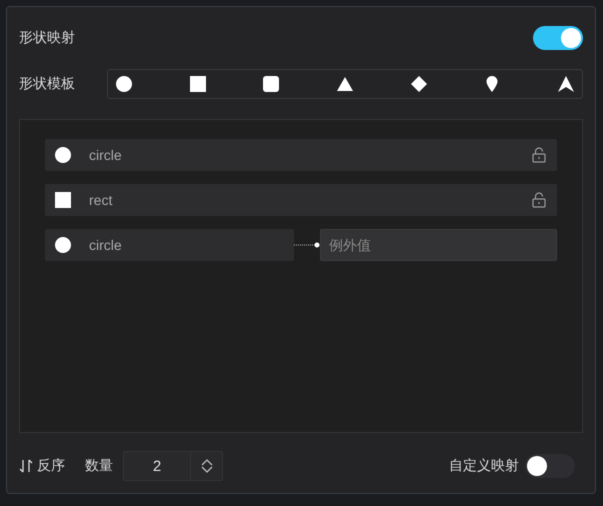 Image resolution: width=603 pixels, height=506 pixels. I want to click on triangle-icon, so click(344, 84).